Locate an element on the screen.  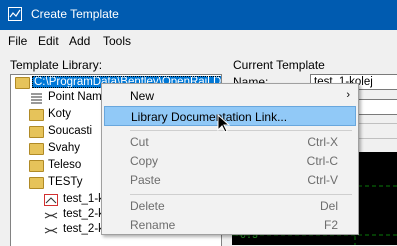
tree-item-label: Soucasti is located at coordinates (70, 131).